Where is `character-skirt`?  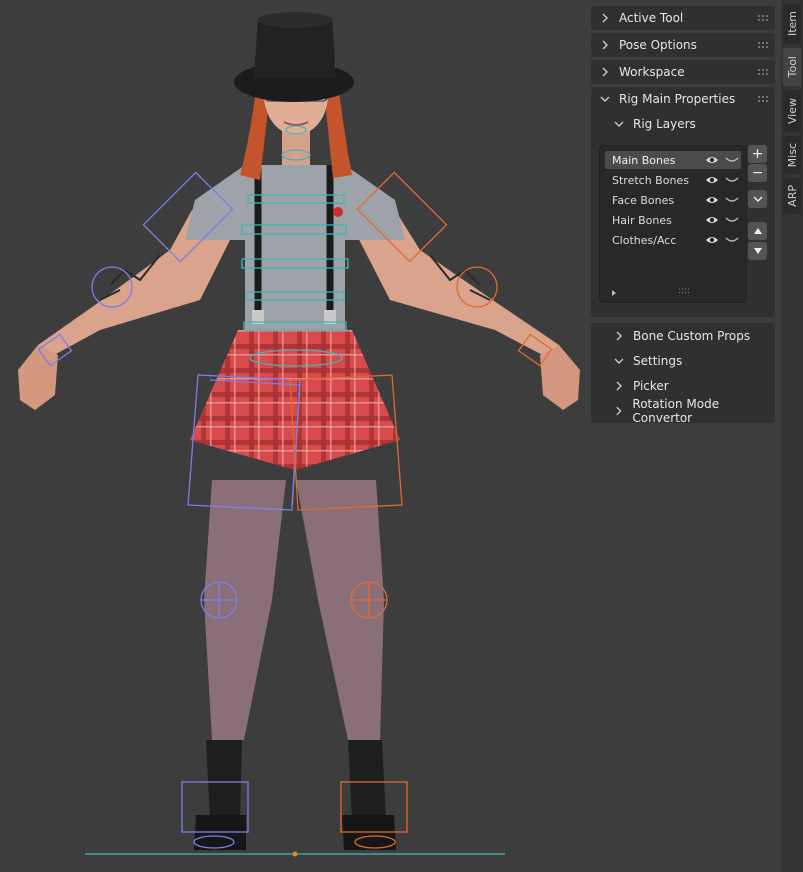 character-skirt is located at coordinates (295, 400).